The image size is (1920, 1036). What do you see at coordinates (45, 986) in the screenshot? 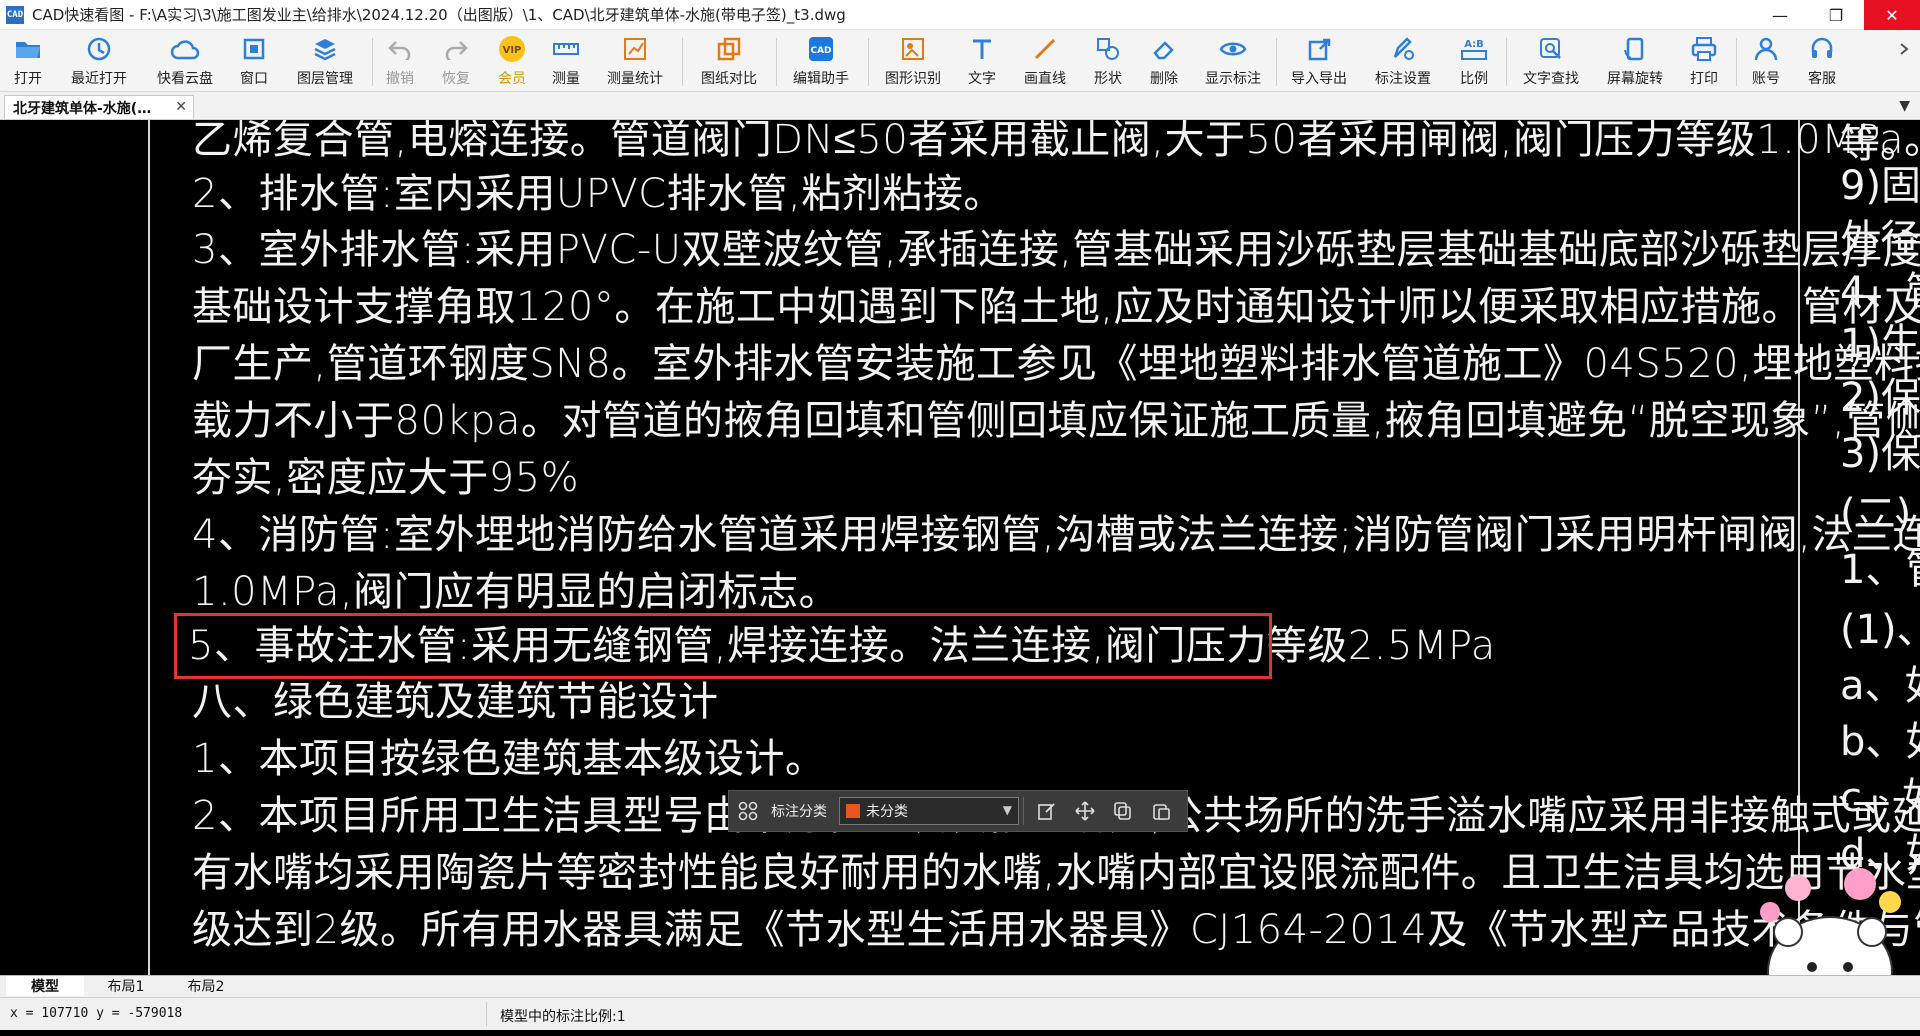
I see `tab-model: 模型` at bounding box center [45, 986].